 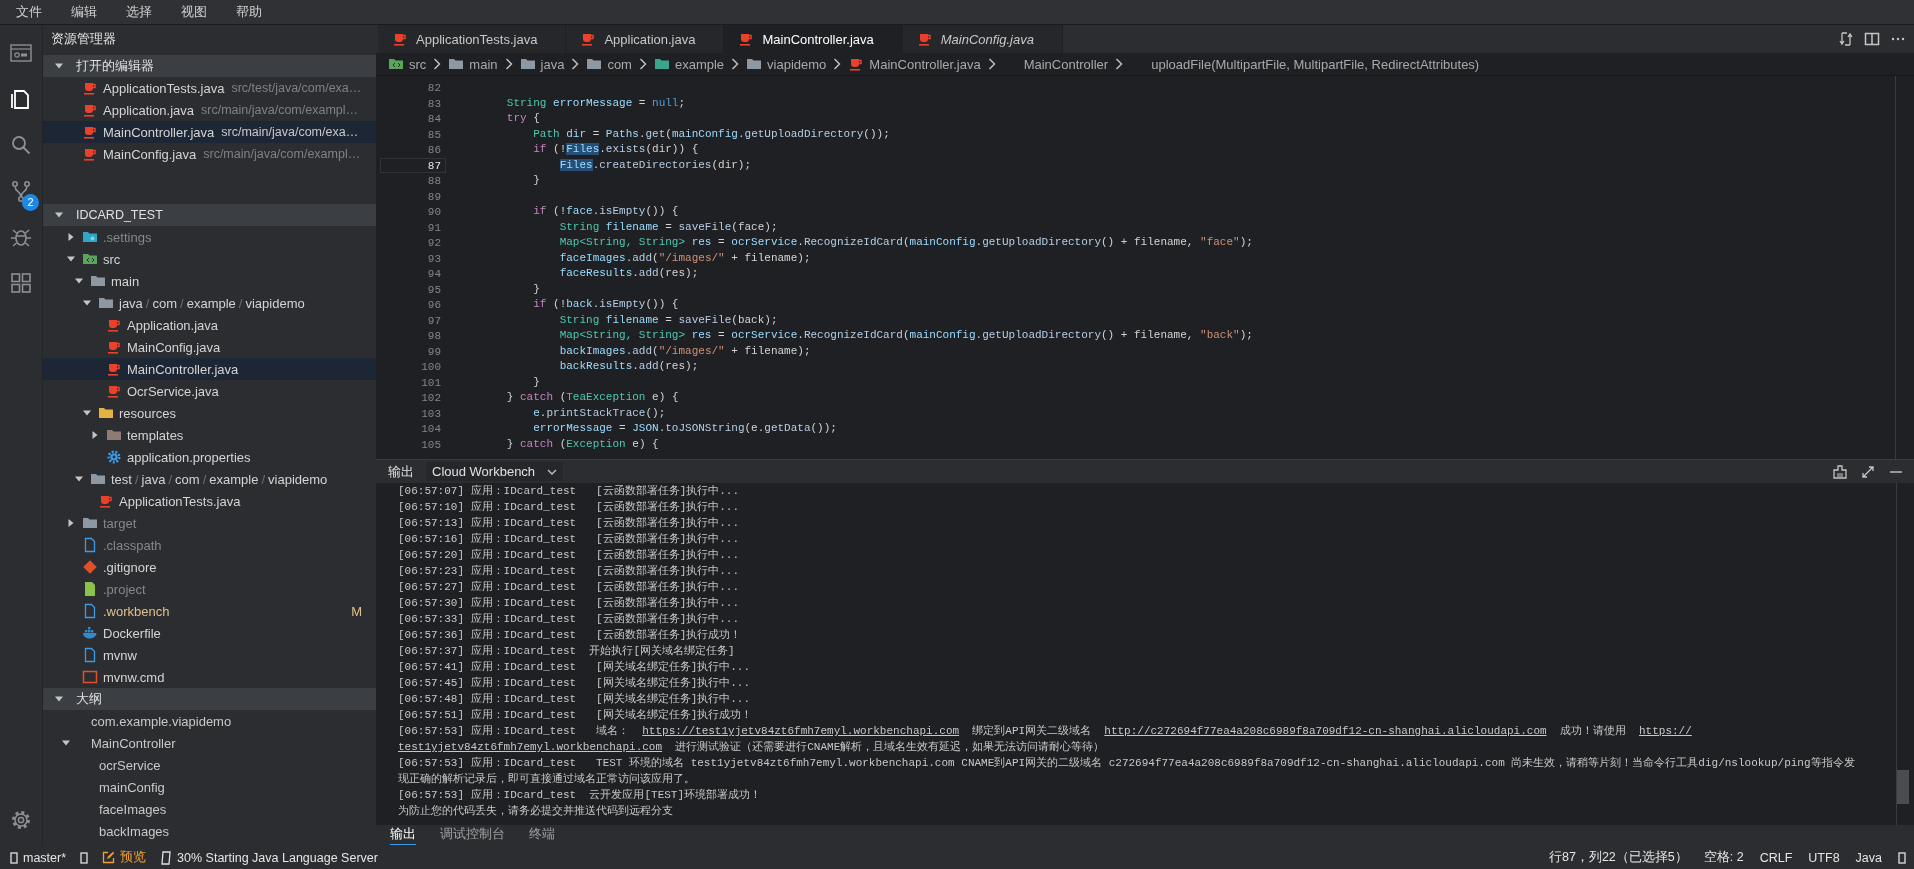 I want to click on branch-status: master*, so click(x=38, y=857).